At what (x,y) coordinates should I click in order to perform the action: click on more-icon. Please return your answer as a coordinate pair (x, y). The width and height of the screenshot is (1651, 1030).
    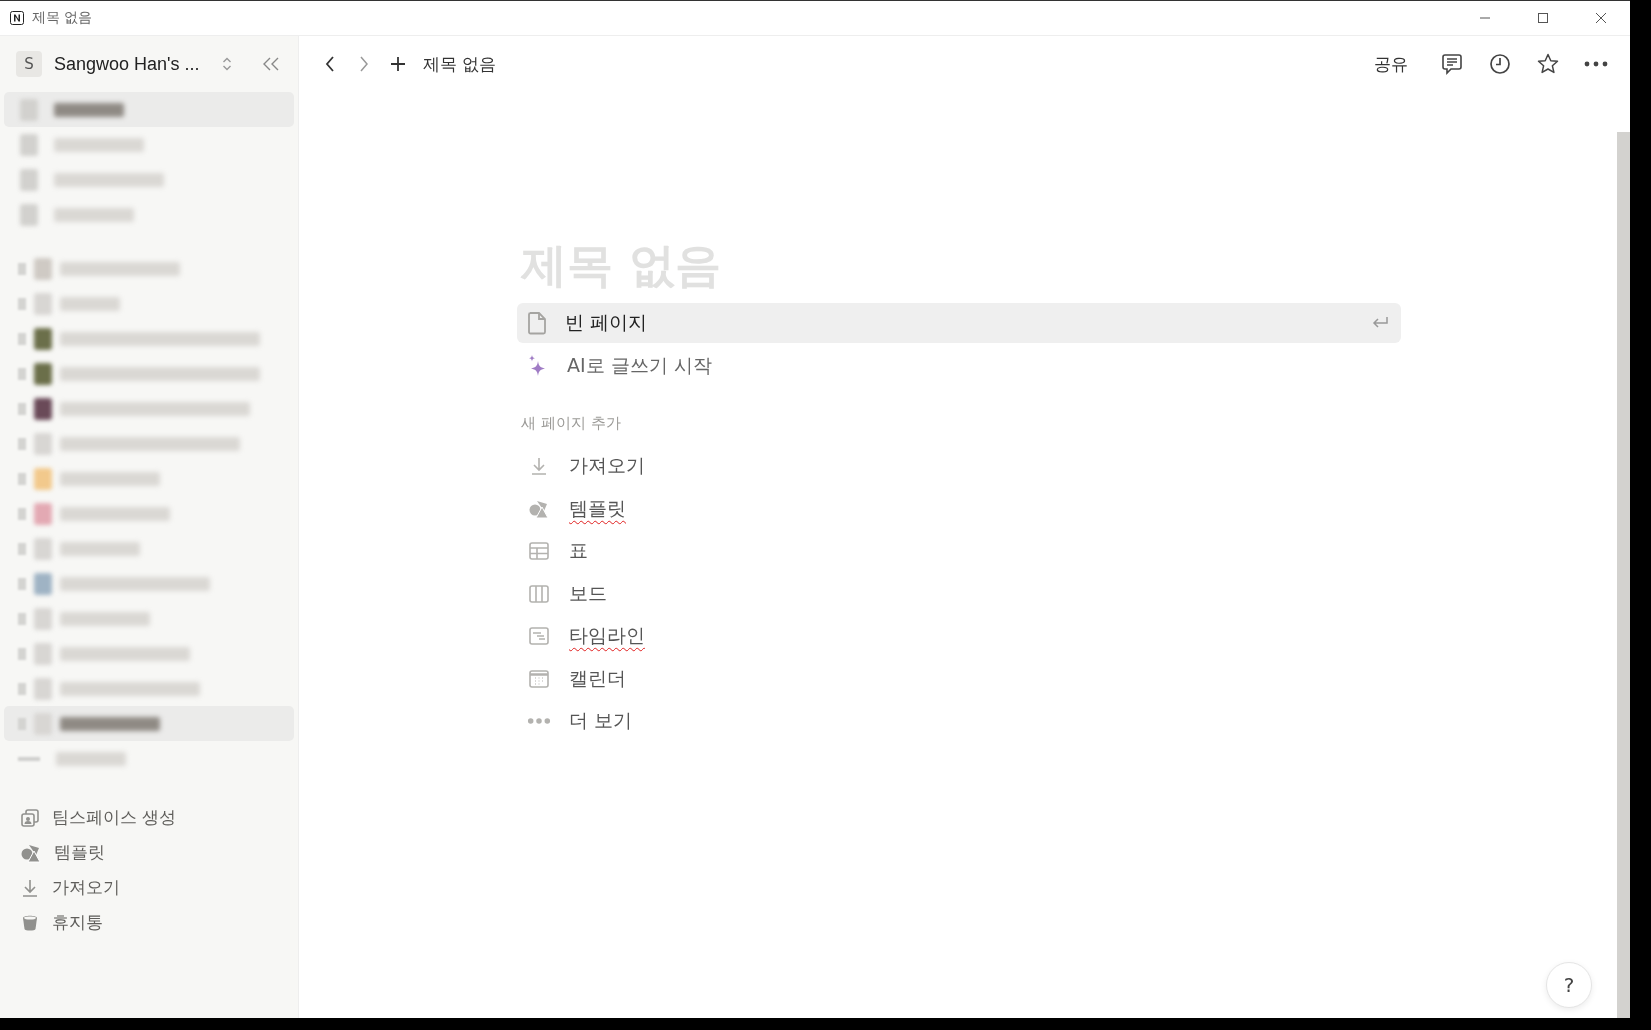
    Looking at the image, I should click on (539, 721).